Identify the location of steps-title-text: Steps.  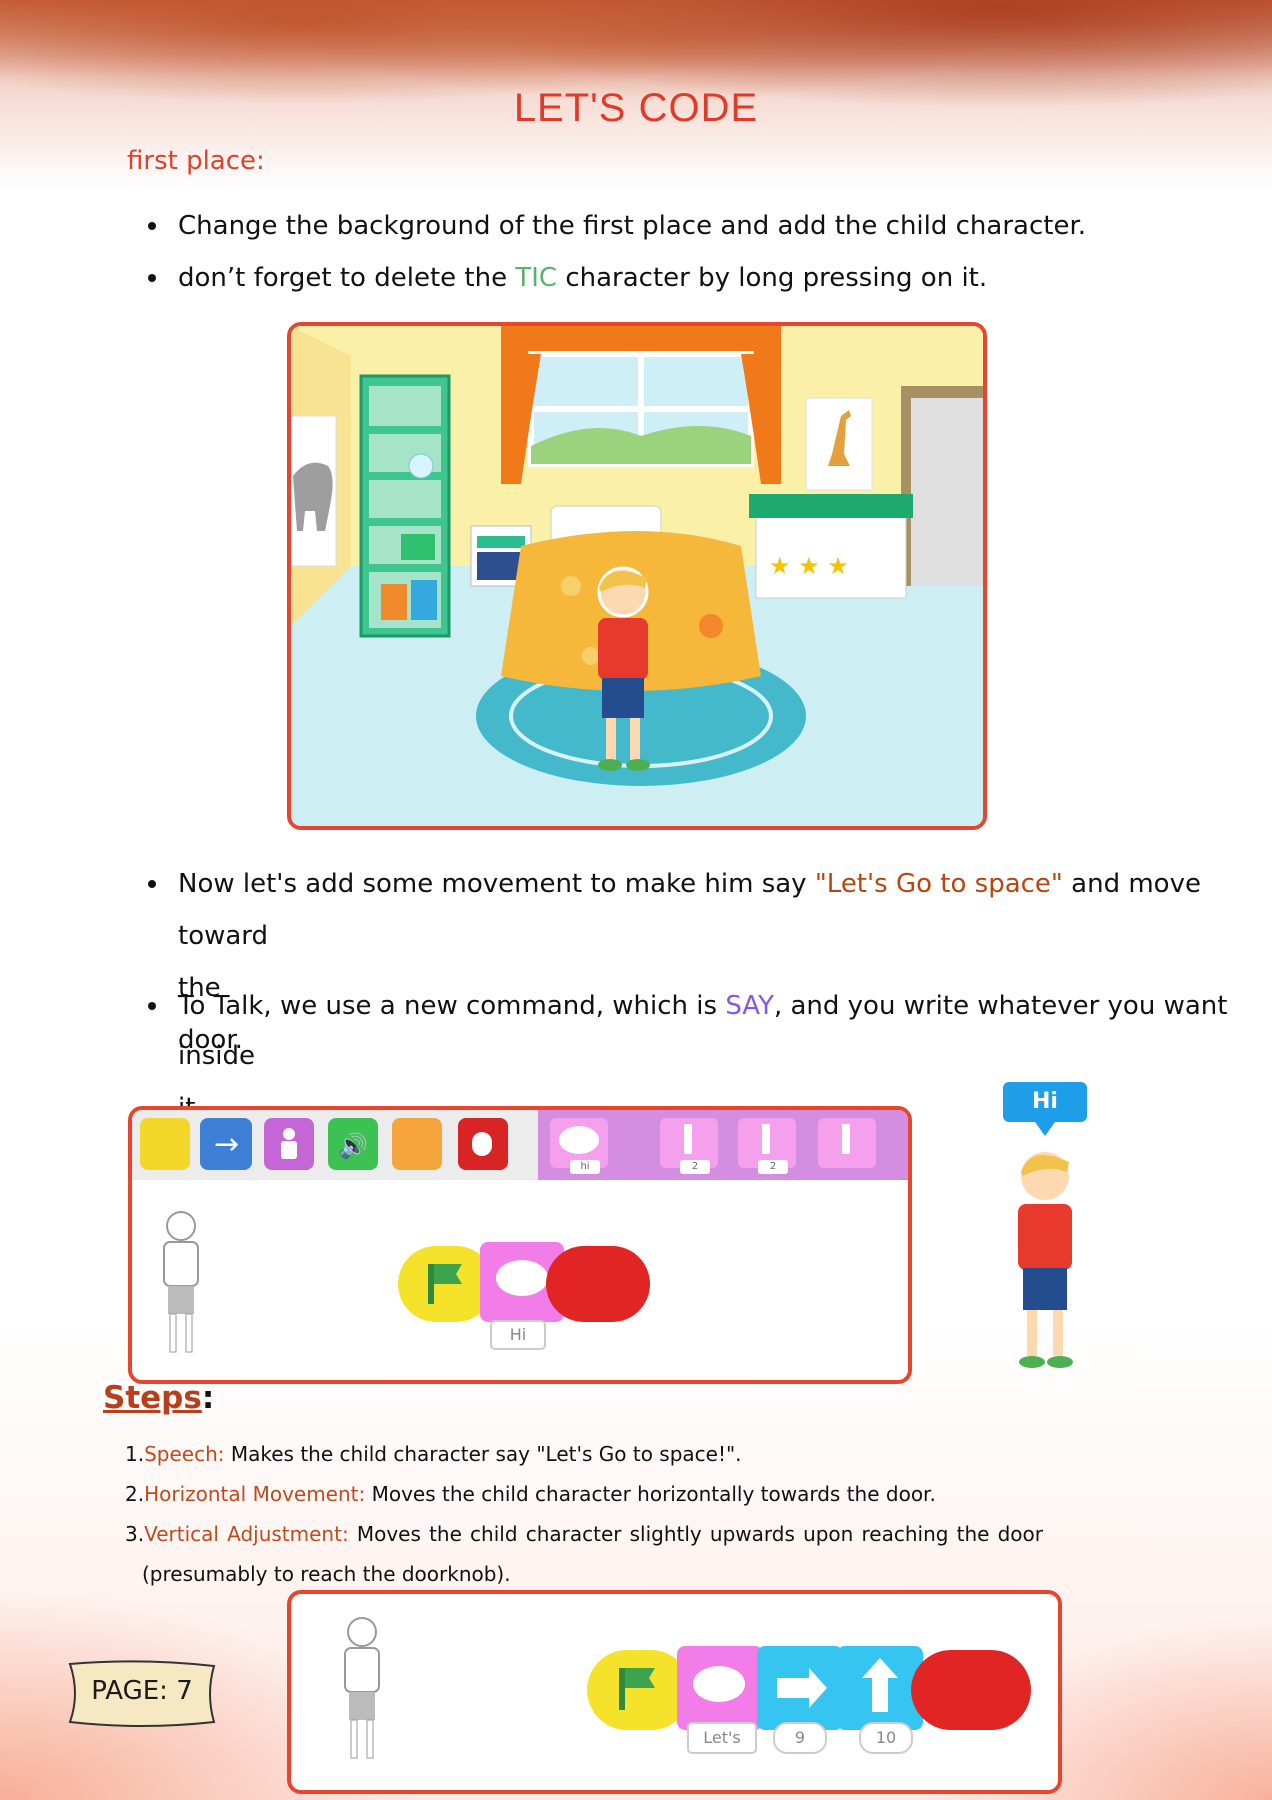
(152, 1398).